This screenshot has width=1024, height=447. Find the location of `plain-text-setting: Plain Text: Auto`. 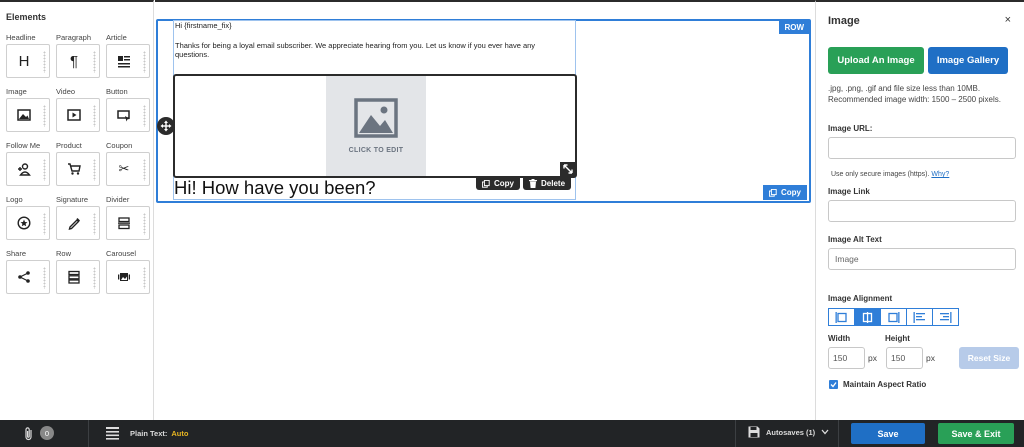

plain-text-setting: Plain Text: Auto is located at coordinates (159, 433).